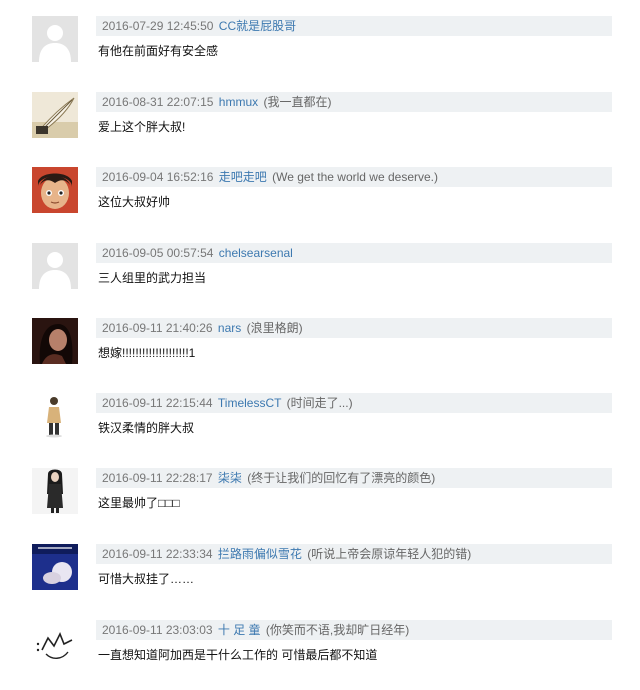 Image resolution: width=640 pixels, height=690 pixels. I want to click on comment-text: 三人组里的武力担当, so click(152, 278).